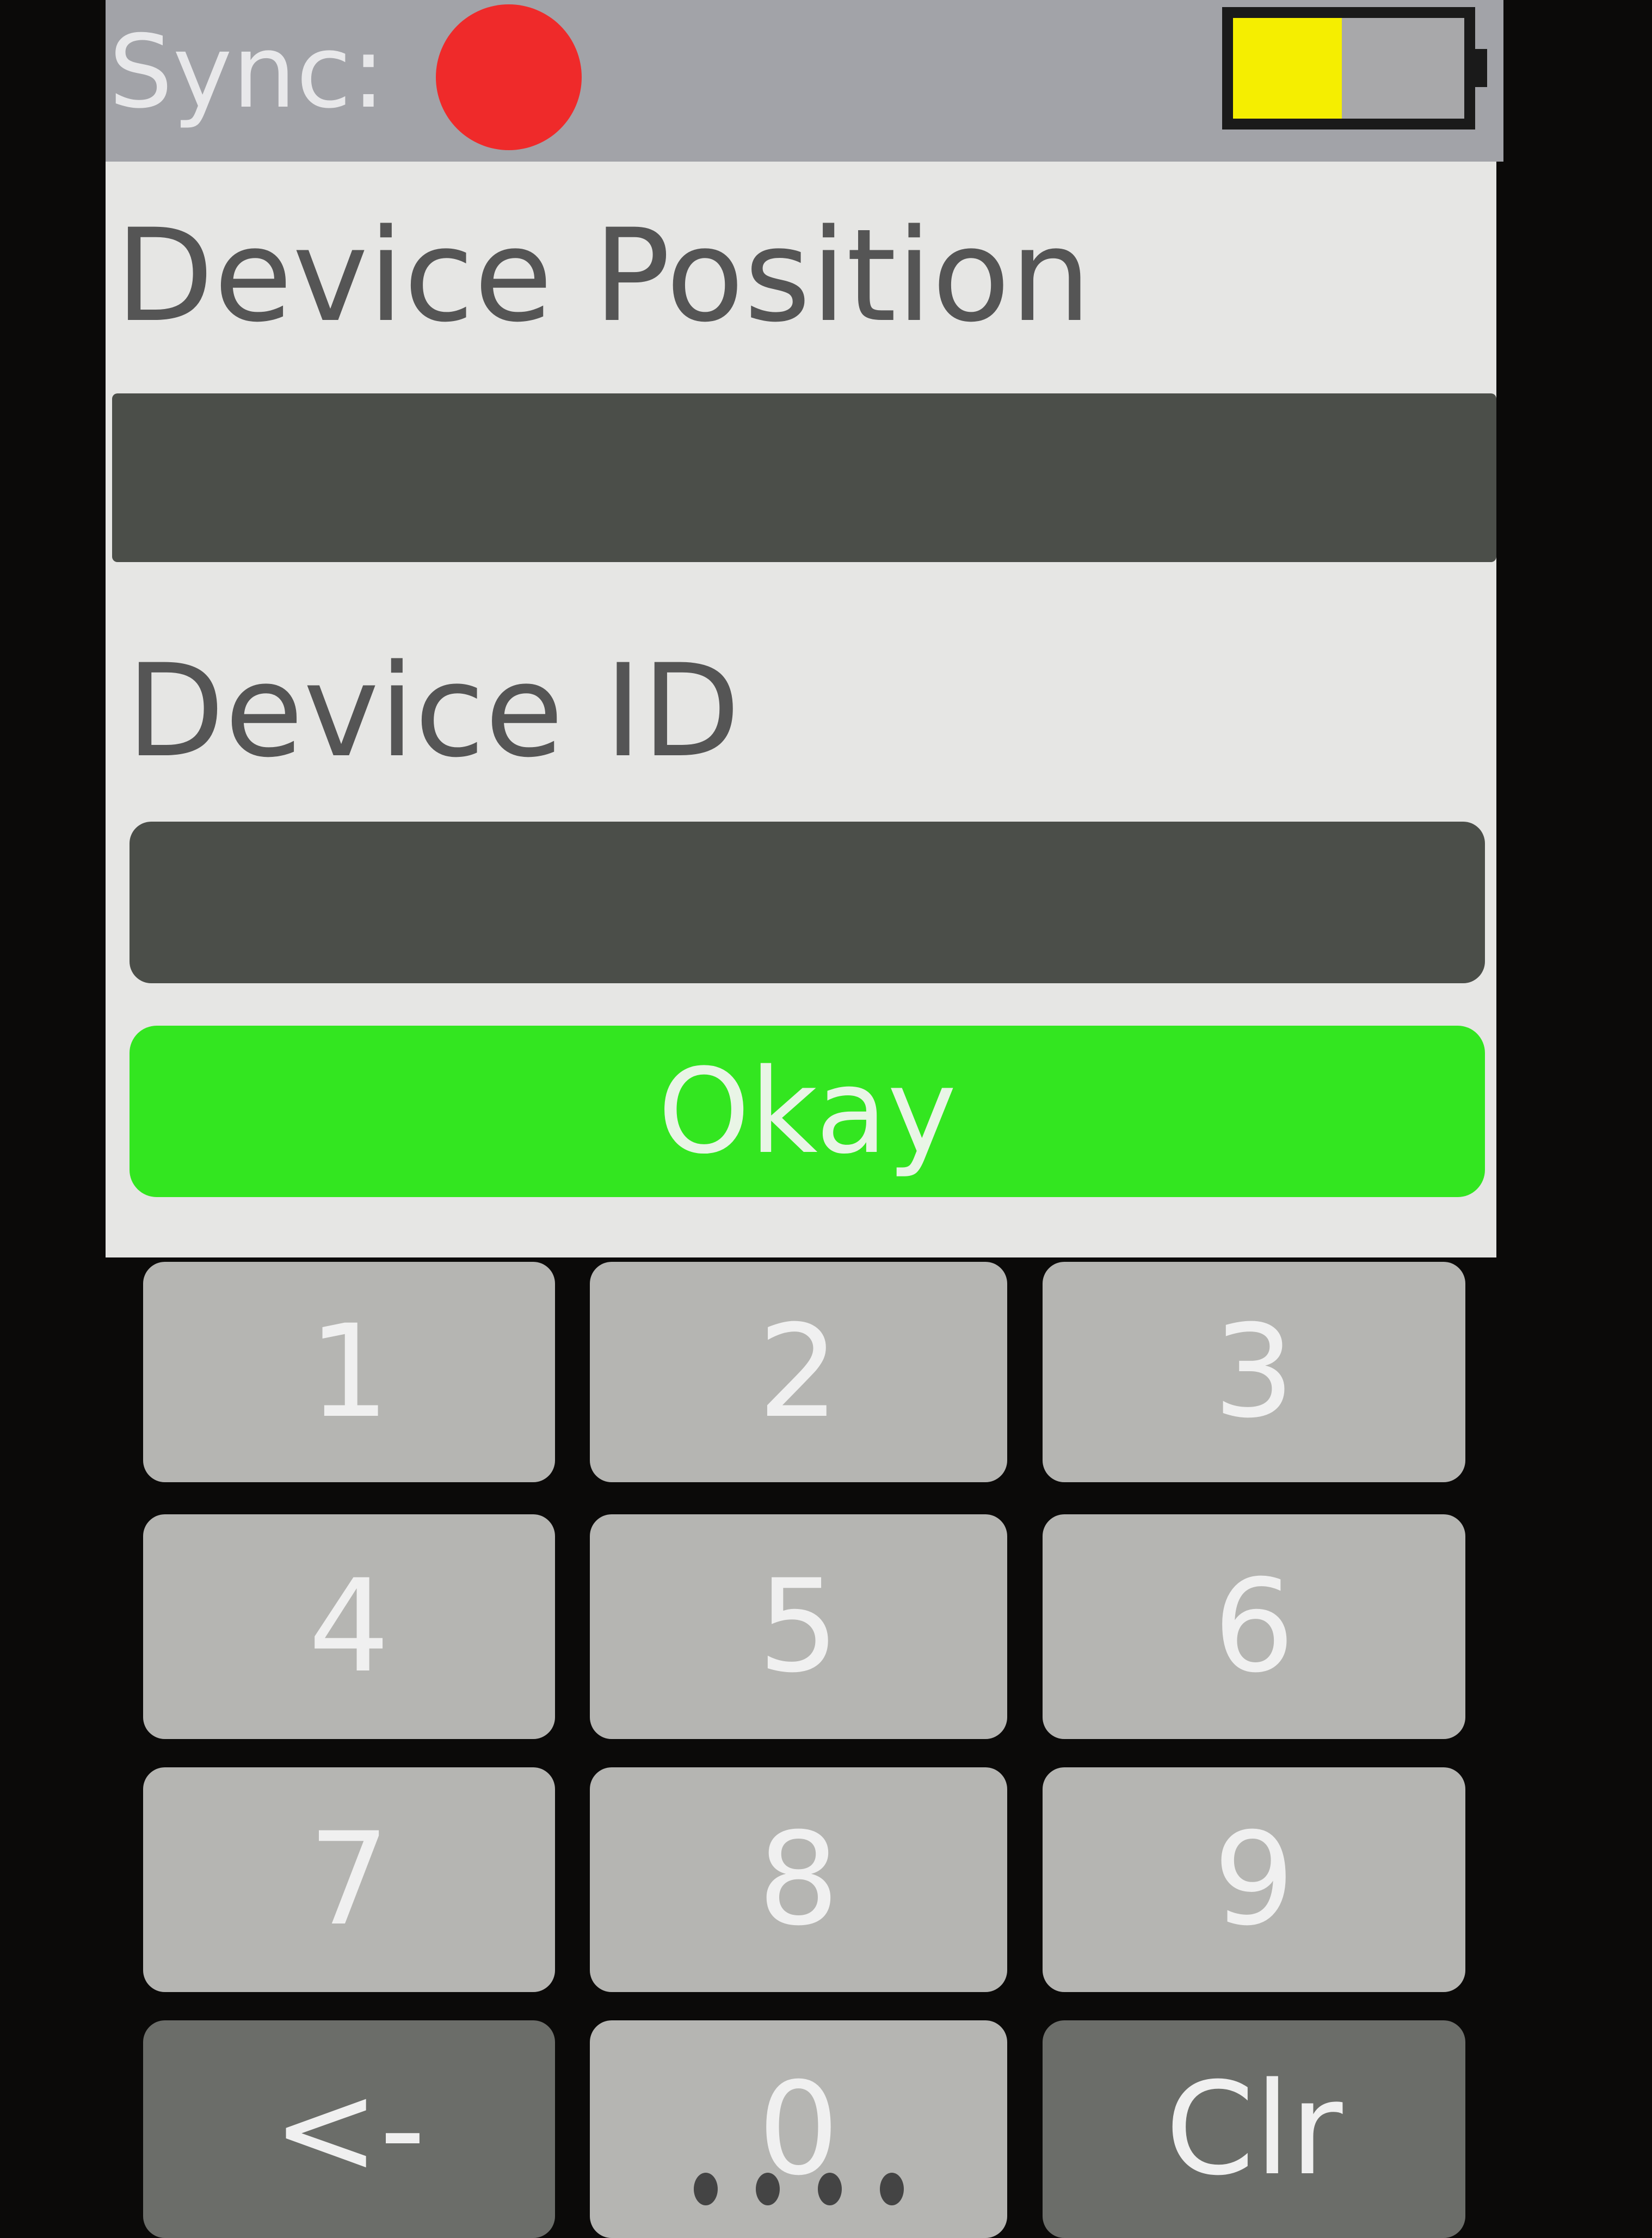  I want to click on key-1: 1, so click(349, 1372).